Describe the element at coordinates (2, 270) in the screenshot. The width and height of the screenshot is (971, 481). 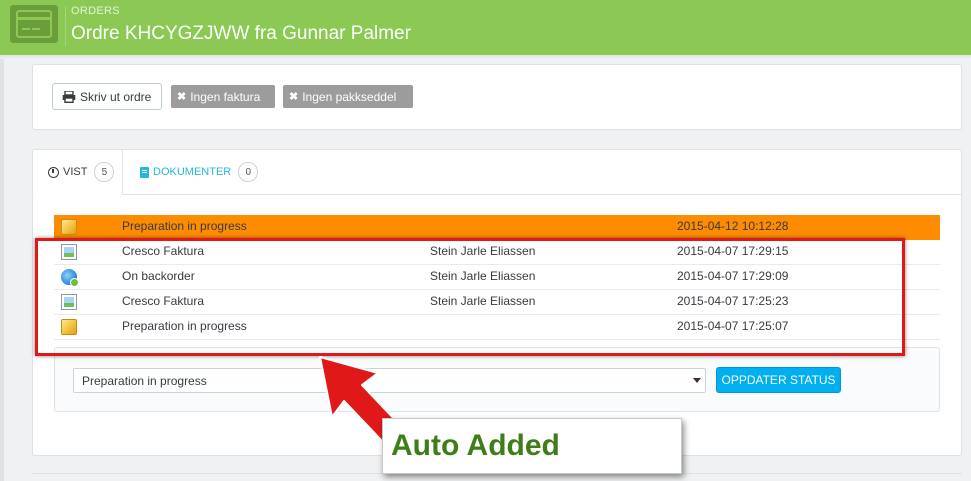
I see `sidebar-edge` at that location.